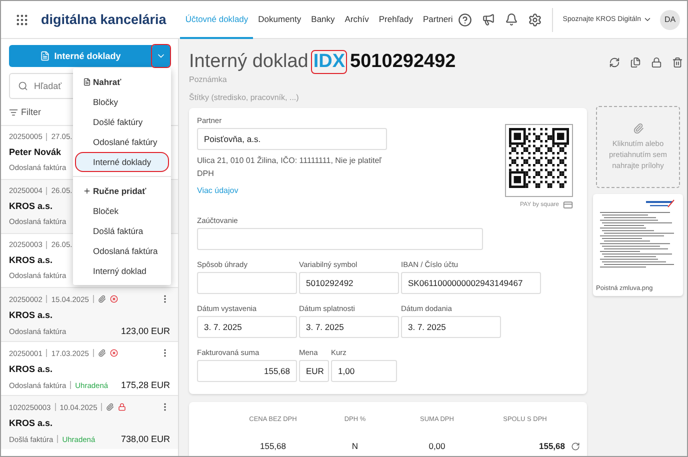  What do you see at coordinates (248, 62) in the screenshot?
I see `document-title: Interný doklad` at bounding box center [248, 62].